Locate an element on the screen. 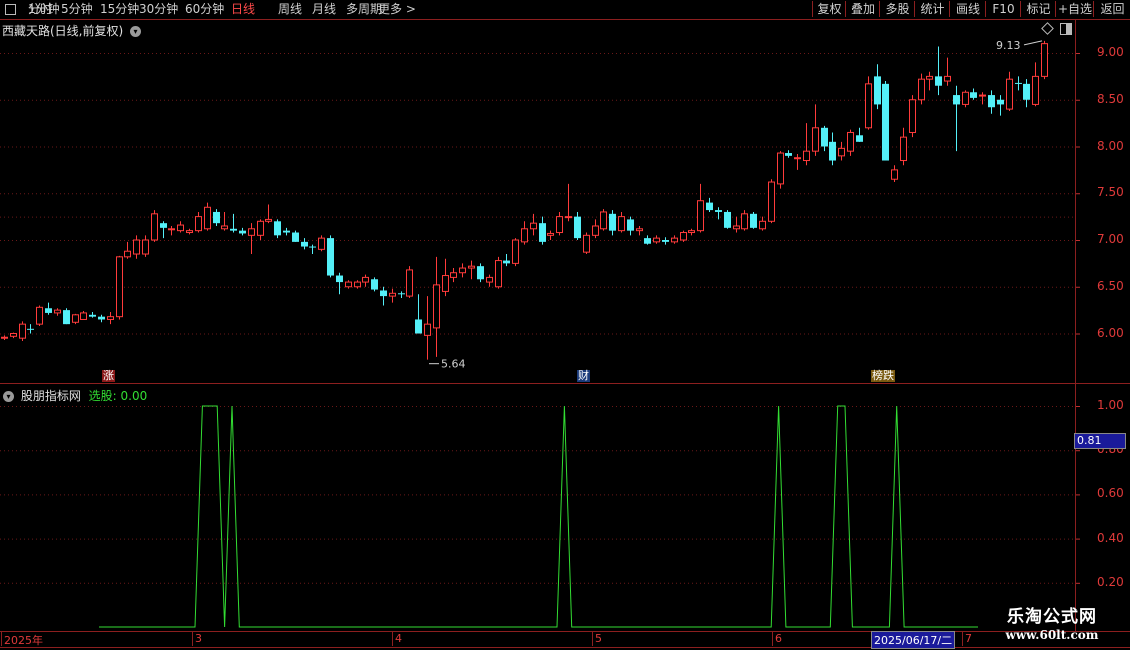 This screenshot has height=650, width=1130. price-tick-label: 8.50 is located at coordinates (1110, 98).